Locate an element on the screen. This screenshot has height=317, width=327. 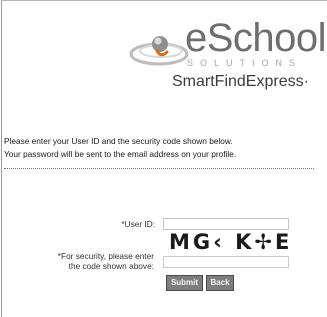
security-code-label-line-2: the code shown above: is located at coordinates (111, 266).